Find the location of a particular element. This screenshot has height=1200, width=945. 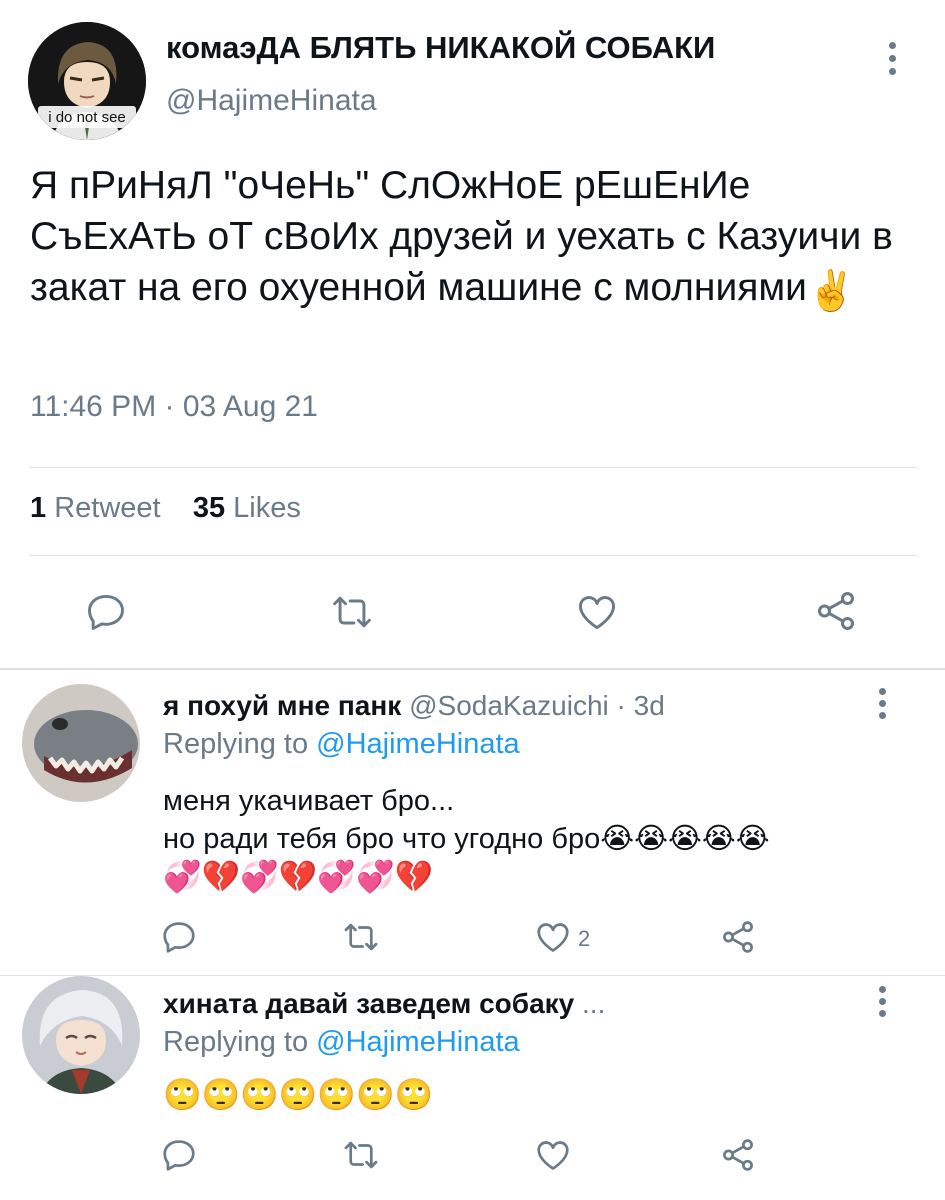

reply-age: · 3d is located at coordinates (641, 705).